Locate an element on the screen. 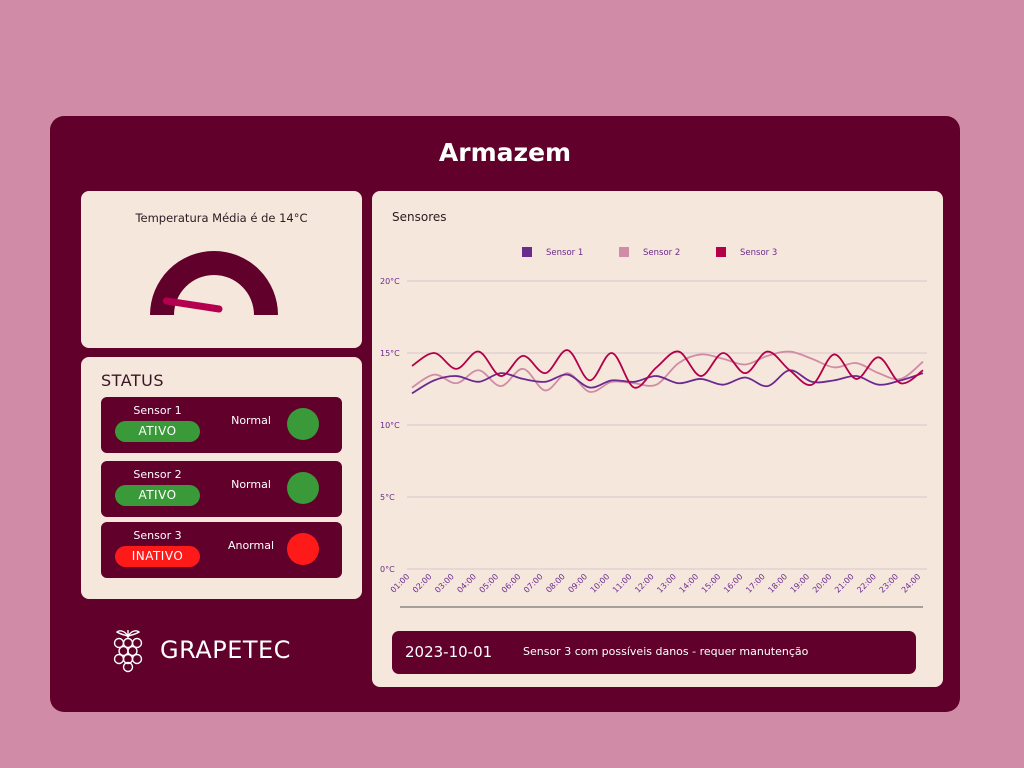 The width and height of the screenshot is (1024, 768). y-tick-label: 20°C is located at coordinates (390, 281).